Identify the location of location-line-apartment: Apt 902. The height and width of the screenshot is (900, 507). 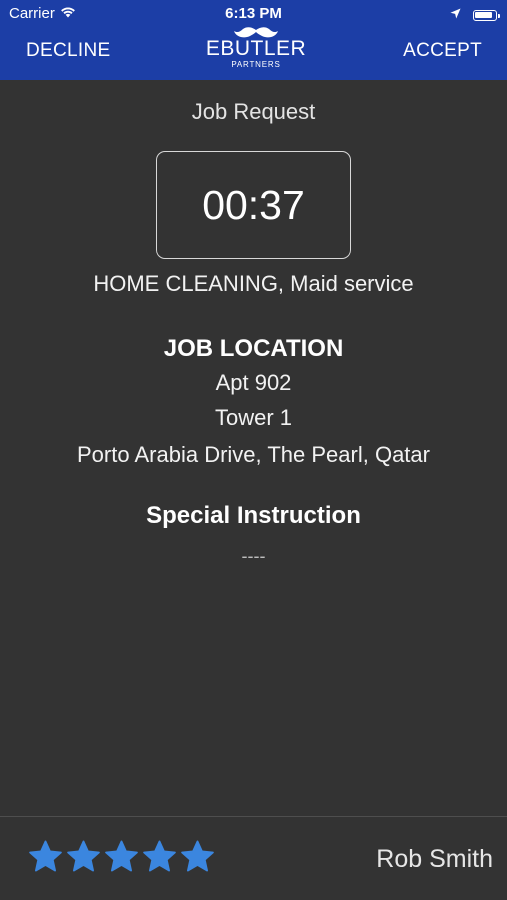
(253, 382).